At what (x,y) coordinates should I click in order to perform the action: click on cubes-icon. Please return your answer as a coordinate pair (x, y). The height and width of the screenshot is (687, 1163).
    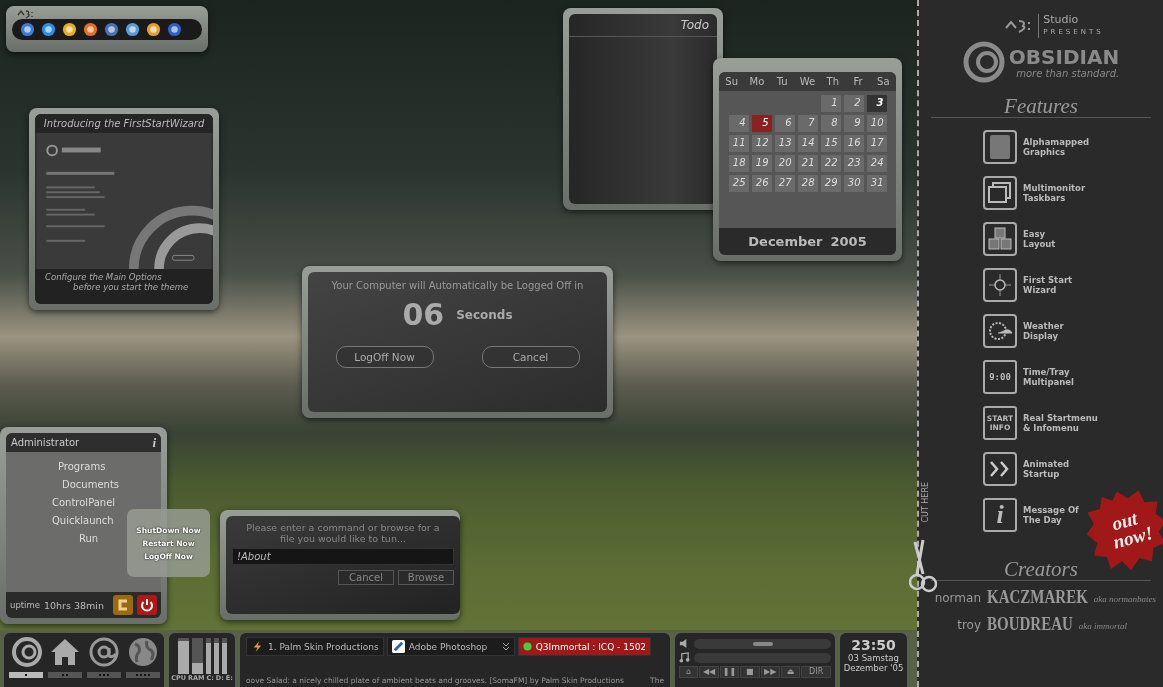
    Looking at the image, I should click on (1000, 239).